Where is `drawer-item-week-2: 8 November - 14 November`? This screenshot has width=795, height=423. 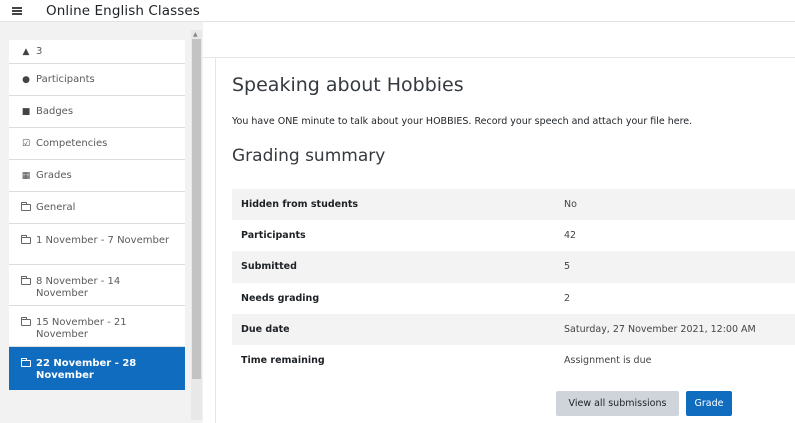 drawer-item-week-2: 8 November - 14 November is located at coordinates (97, 285).